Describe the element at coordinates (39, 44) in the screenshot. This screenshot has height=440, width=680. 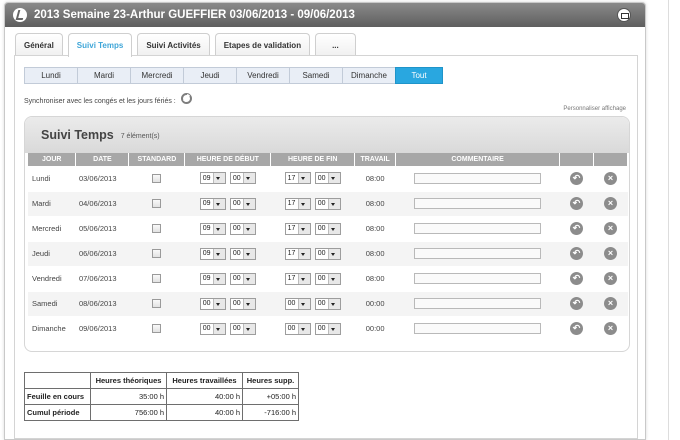
I see `tab-general: Général` at that location.